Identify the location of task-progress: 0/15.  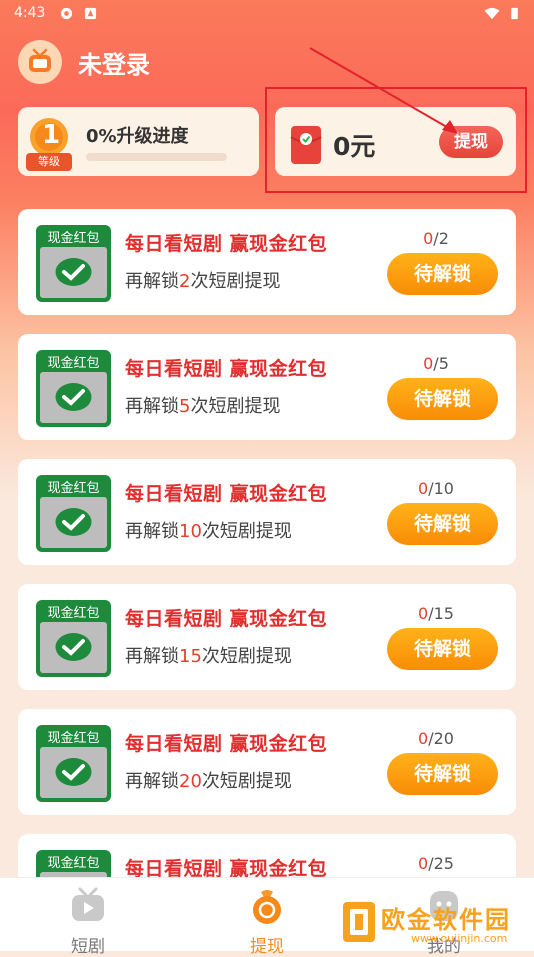
(436, 613).